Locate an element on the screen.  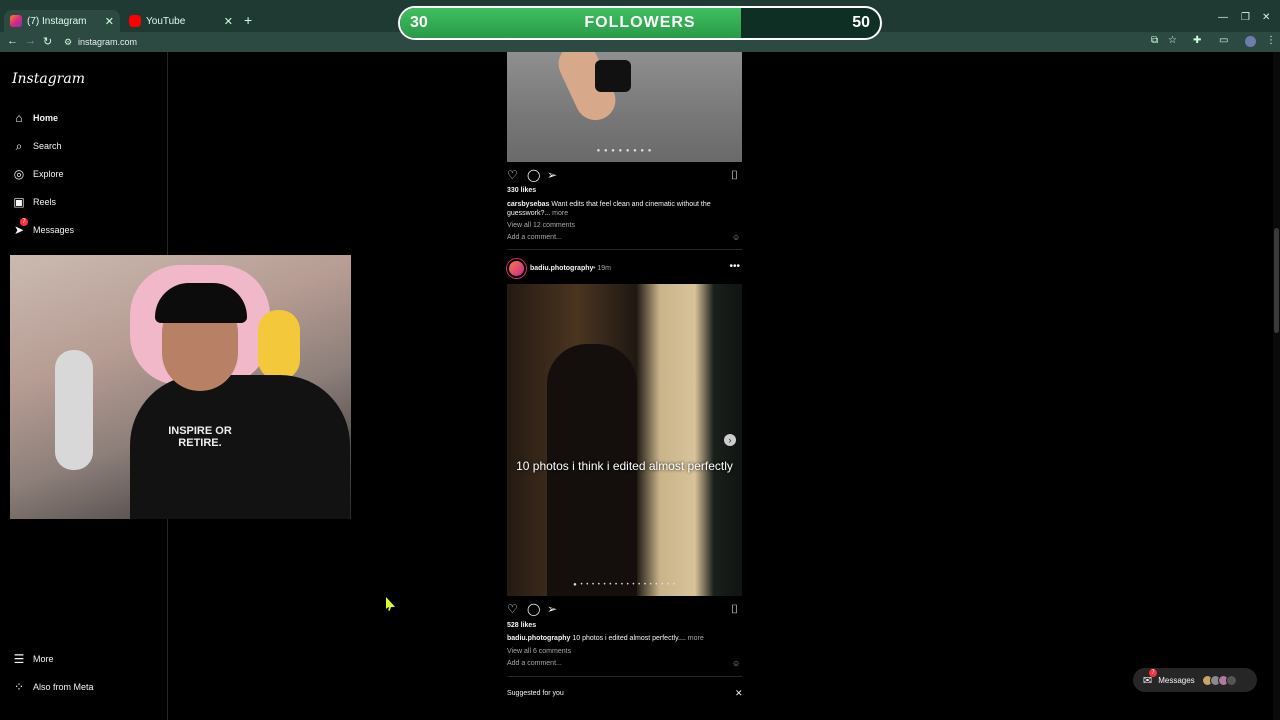
scrollbar-thumb is located at coordinates (1276, 280).